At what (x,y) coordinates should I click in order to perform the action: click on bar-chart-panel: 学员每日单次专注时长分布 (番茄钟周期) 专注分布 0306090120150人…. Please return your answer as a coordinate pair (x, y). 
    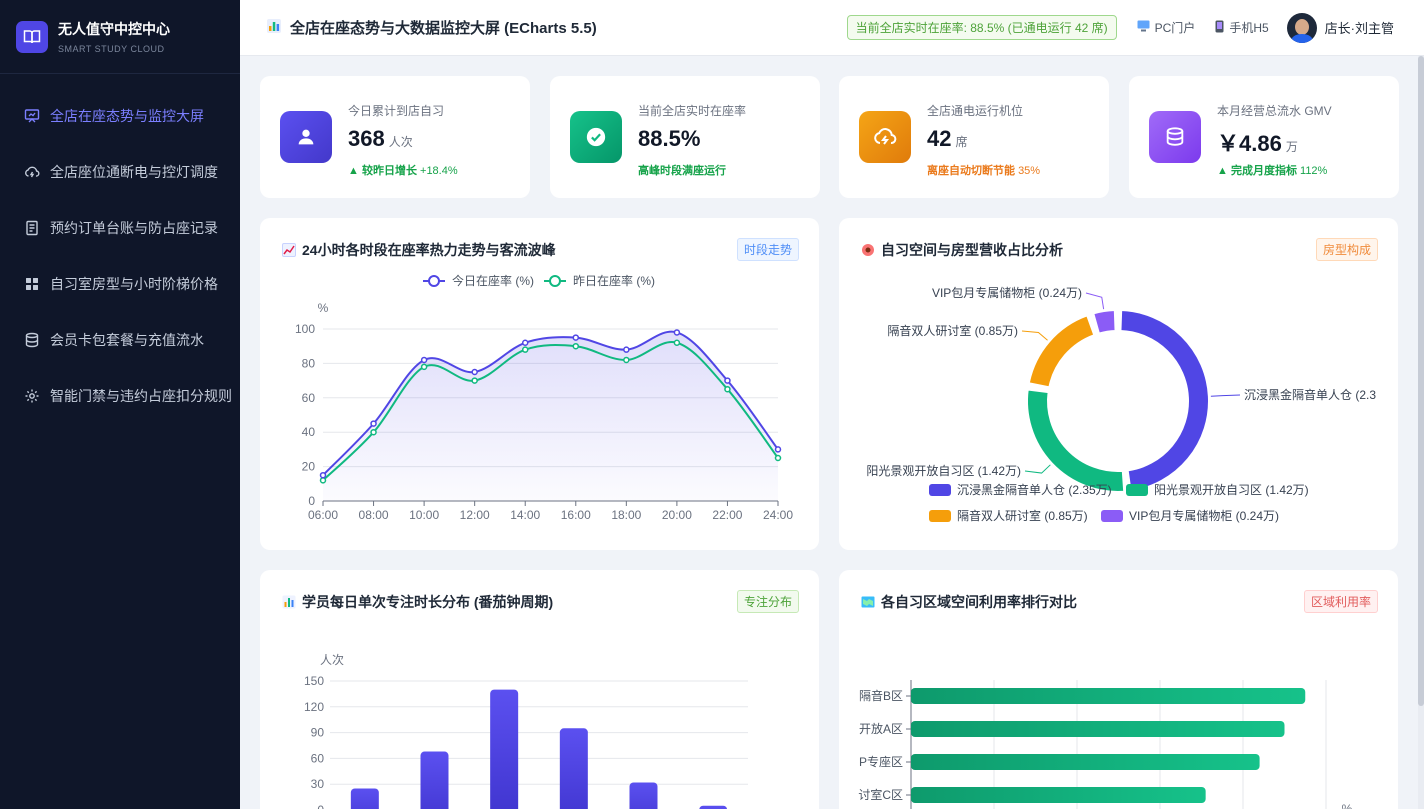
    Looking at the image, I should click on (539, 689).